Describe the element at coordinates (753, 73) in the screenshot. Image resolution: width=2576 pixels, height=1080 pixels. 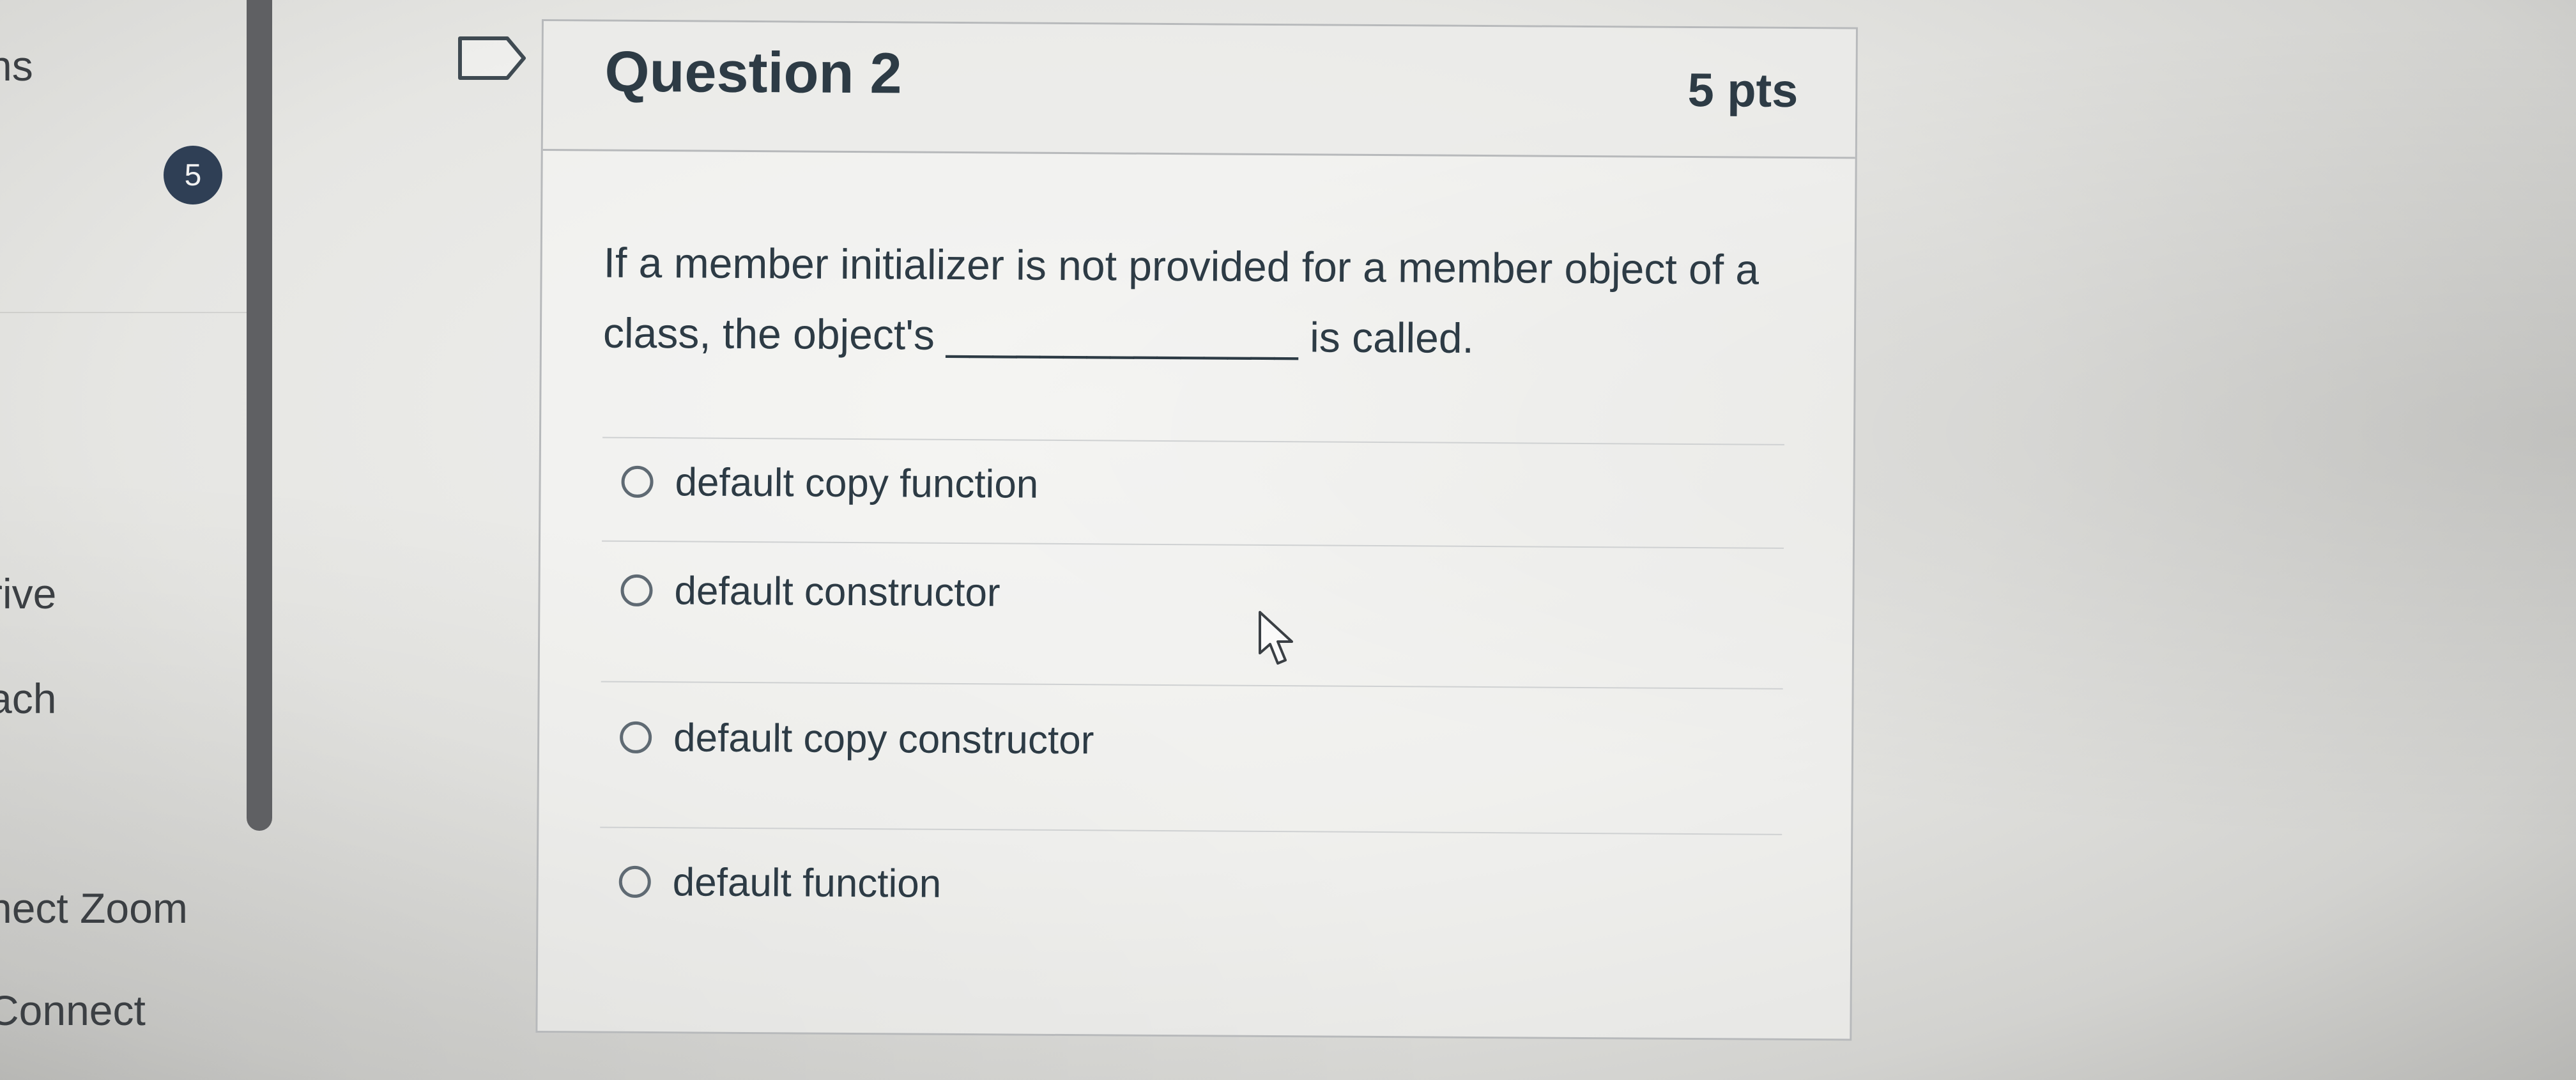
I see `question-title: Question 2` at that location.